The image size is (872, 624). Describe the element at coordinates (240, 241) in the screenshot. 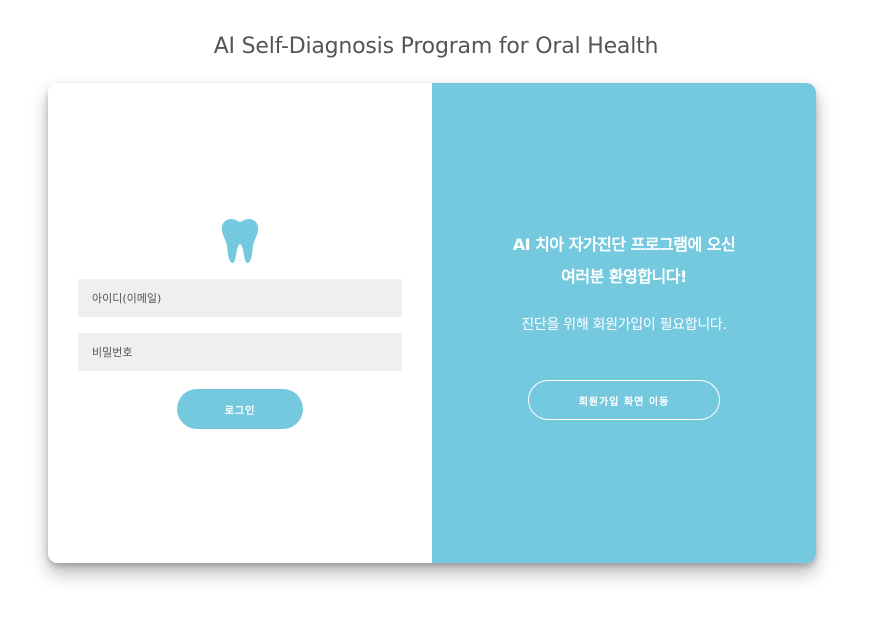

I see `tooth-icon` at that location.